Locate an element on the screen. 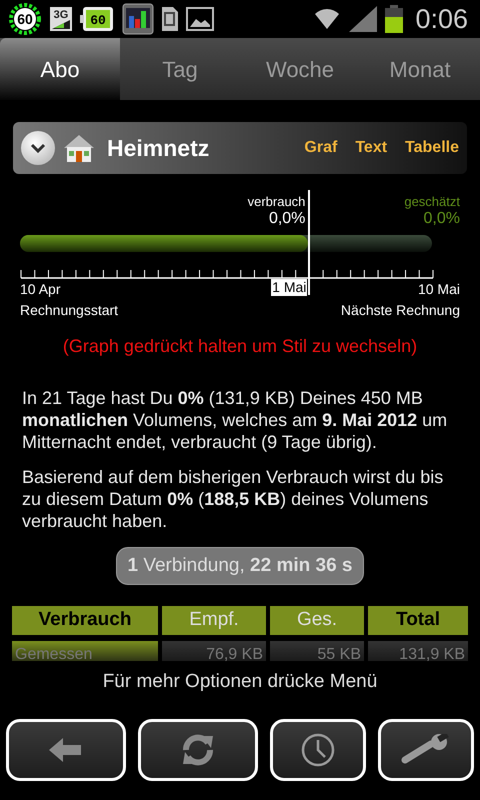 The height and width of the screenshot is (800, 480). clock-icon is located at coordinates (318, 749).